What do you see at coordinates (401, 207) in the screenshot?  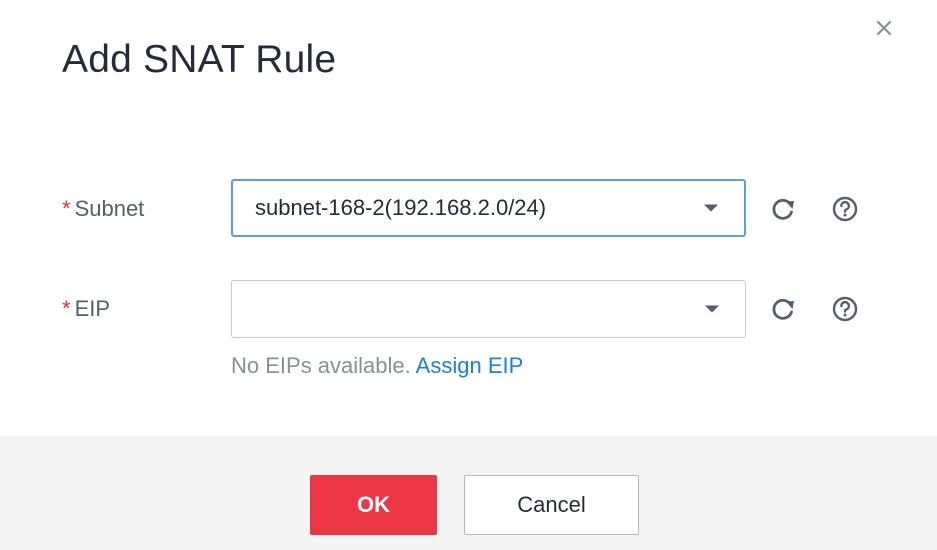 I see `subnet-select-value: subnet-168-2(192.168.2.0/24)` at bounding box center [401, 207].